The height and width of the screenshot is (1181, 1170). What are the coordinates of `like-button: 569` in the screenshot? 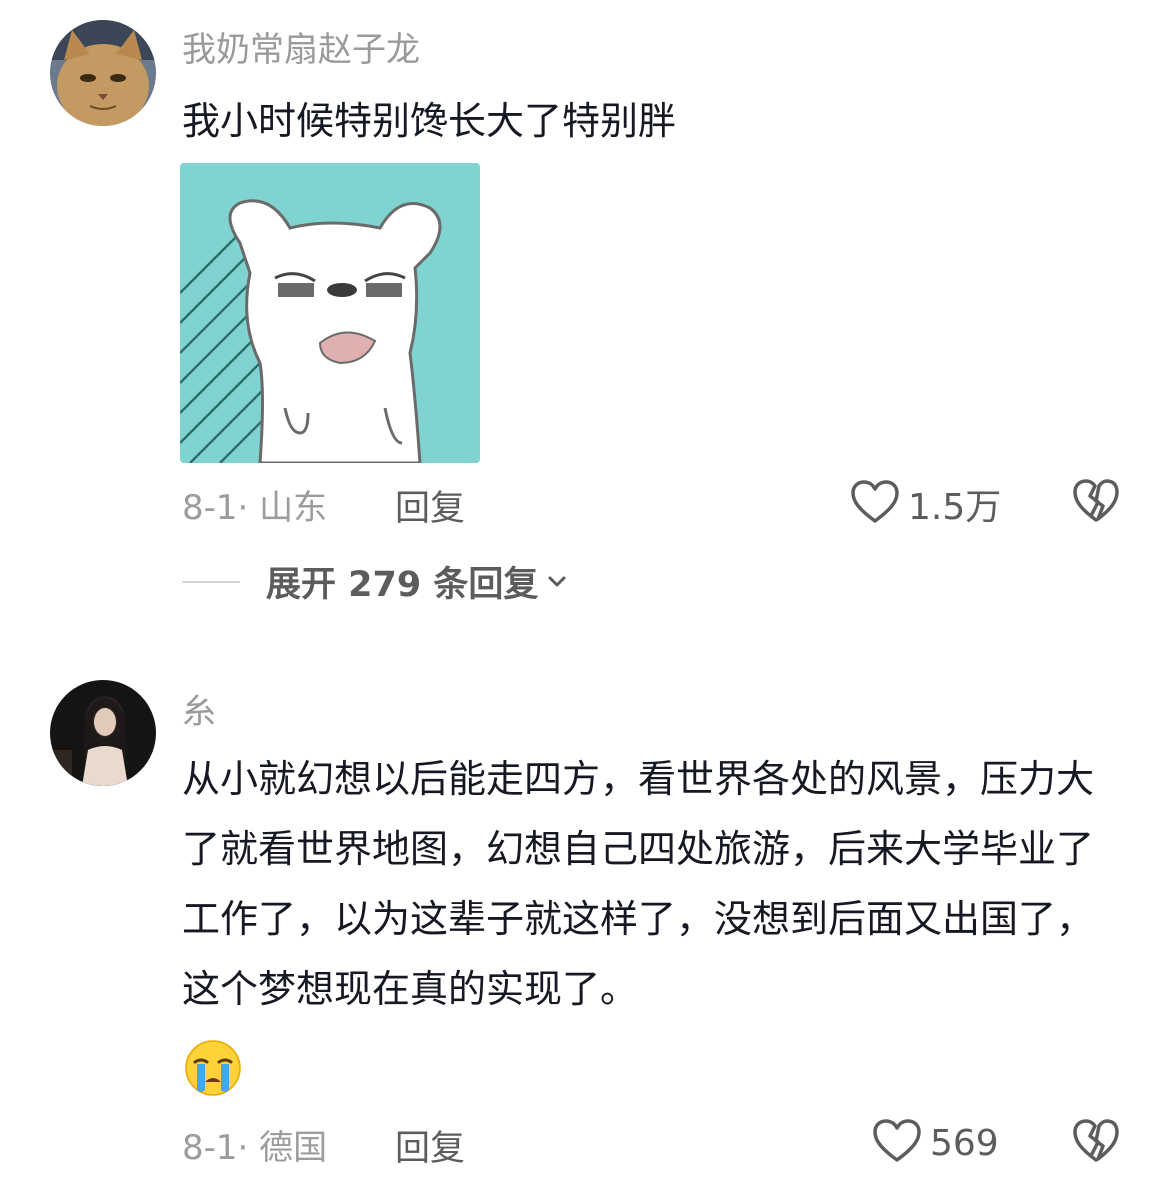 It's located at (935, 1143).